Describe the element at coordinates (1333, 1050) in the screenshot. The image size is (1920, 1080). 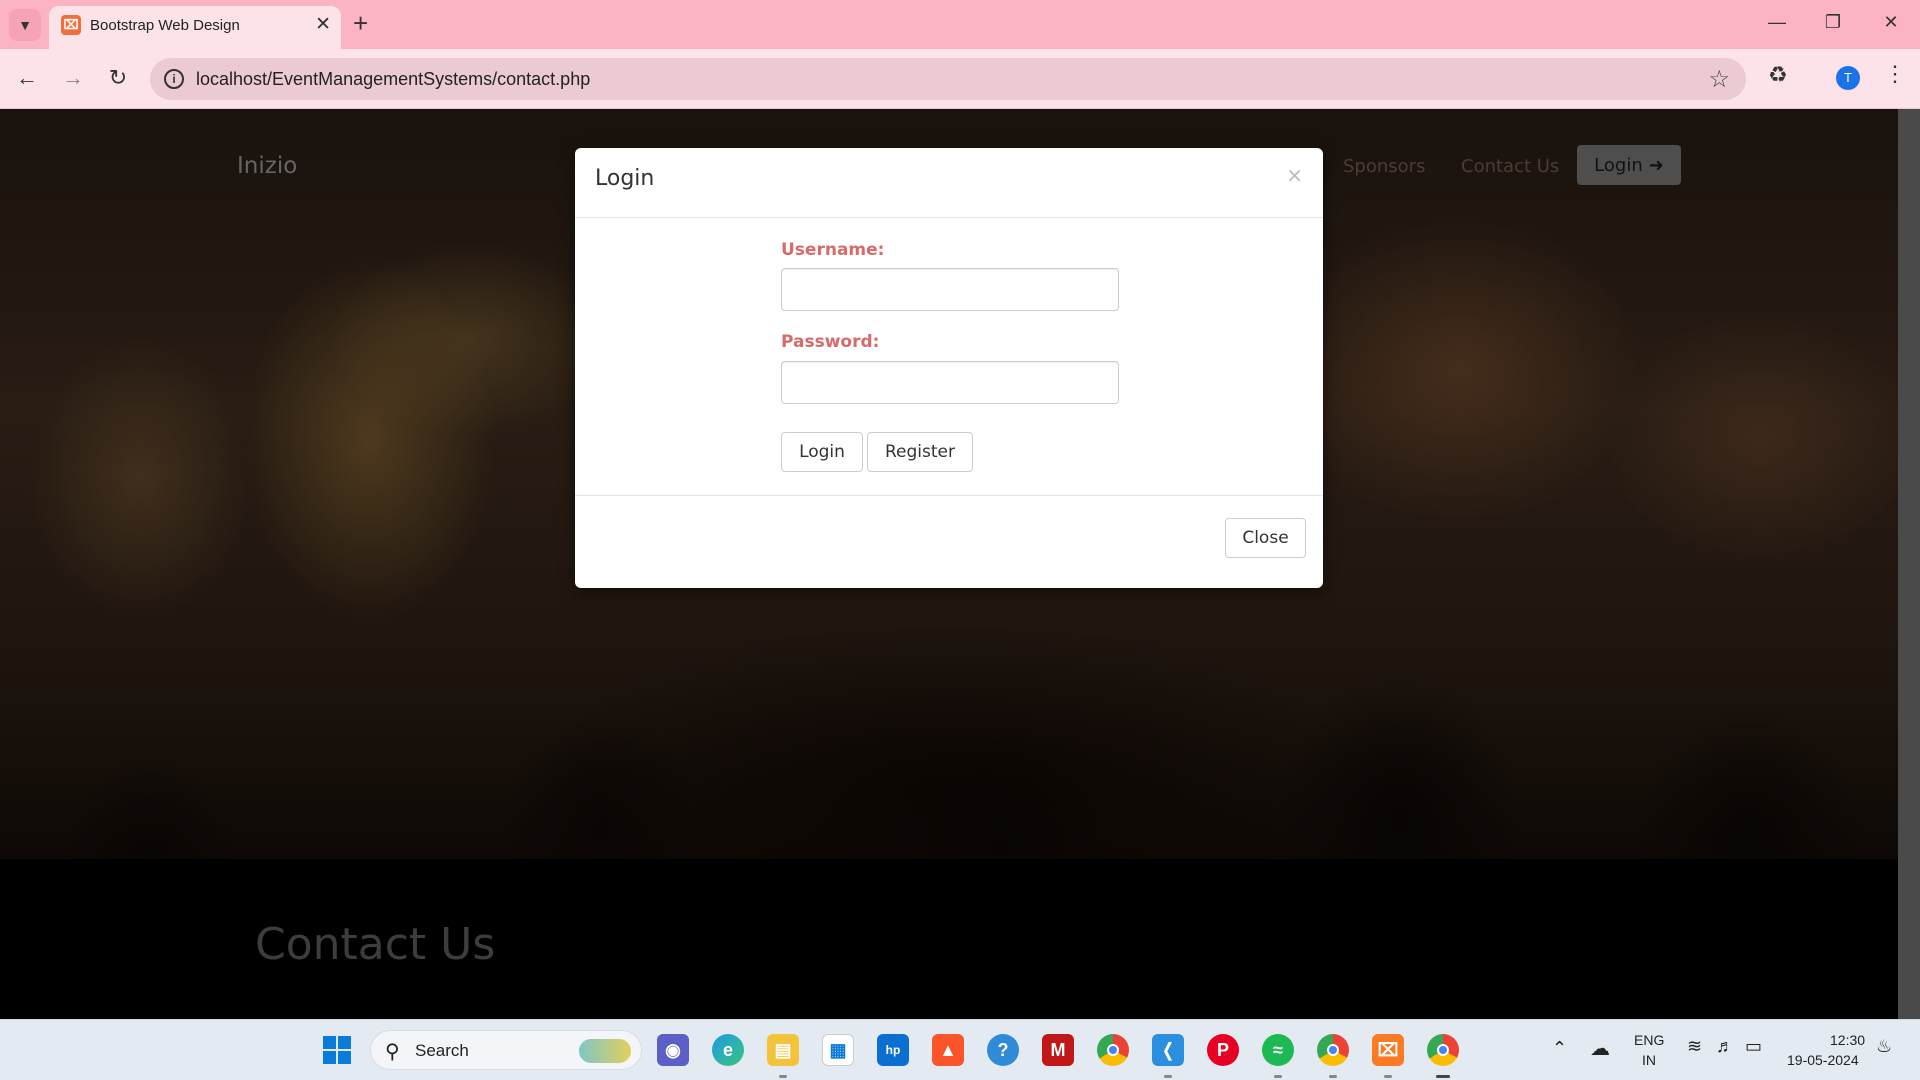
I see `chrome-profile-icon` at that location.